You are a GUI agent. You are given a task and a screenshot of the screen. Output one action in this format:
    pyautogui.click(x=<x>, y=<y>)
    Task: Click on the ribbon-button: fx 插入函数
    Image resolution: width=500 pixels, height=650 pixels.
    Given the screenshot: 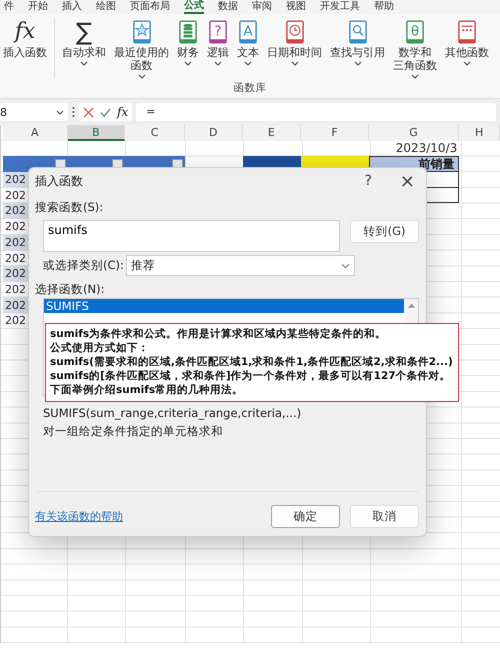 What is the action you would take?
    pyautogui.click(x=25, y=38)
    